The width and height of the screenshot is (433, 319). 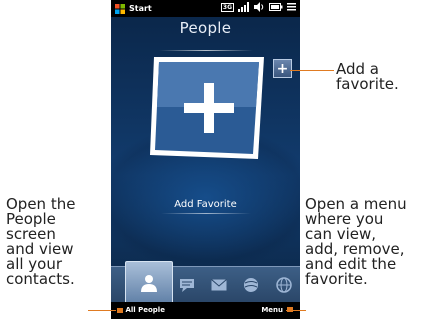 I want to click on title-divider, so click(x=206, y=50).